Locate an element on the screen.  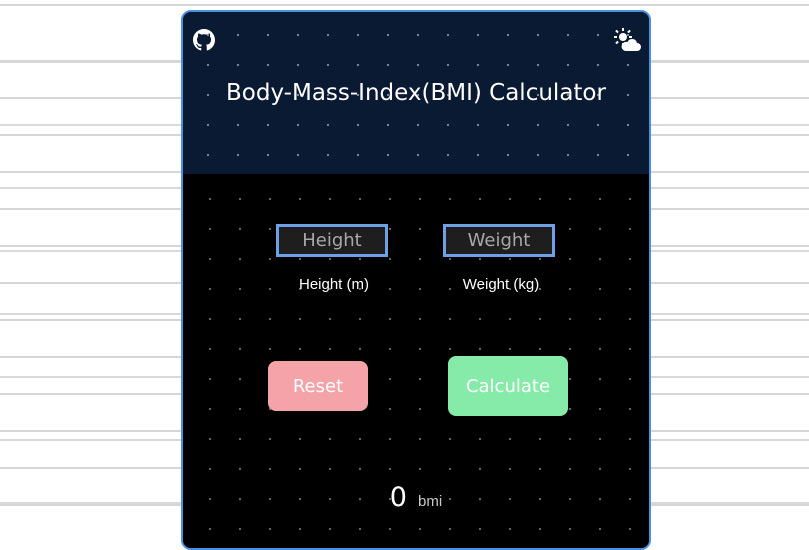
github-icon is located at coordinates (204, 40).